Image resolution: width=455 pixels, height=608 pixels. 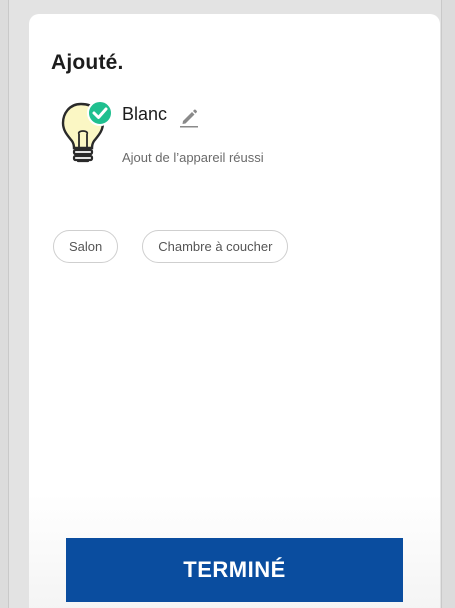 What do you see at coordinates (189, 117) in the screenshot?
I see `pencil-icon` at bounding box center [189, 117].